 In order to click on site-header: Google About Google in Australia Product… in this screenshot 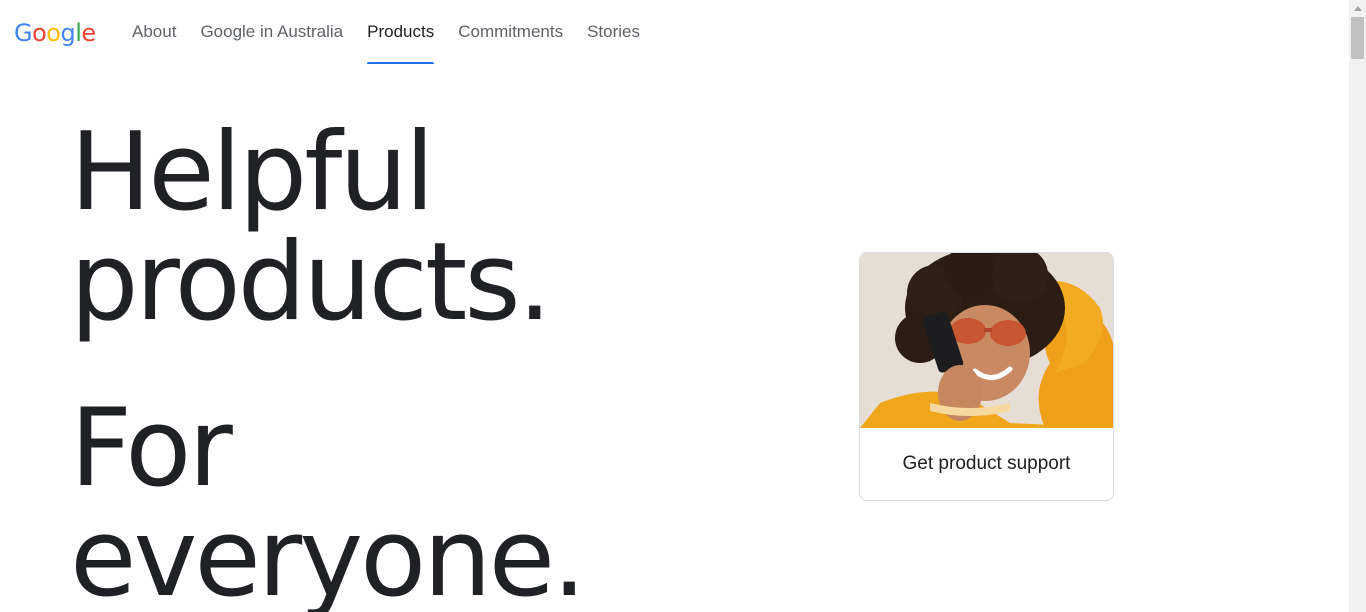, I will do `click(674, 32)`.